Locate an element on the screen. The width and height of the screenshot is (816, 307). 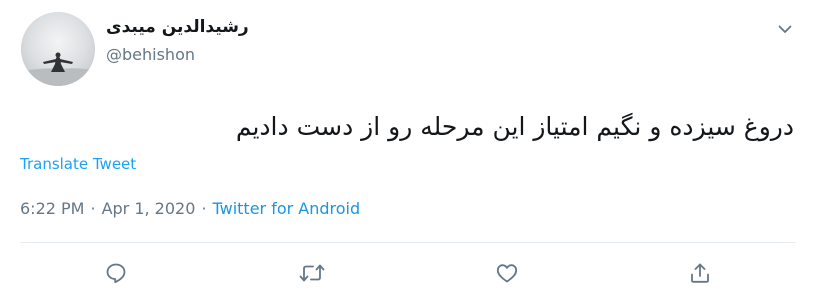
tweet-source-link: Twitter for Android is located at coordinates (287, 208).